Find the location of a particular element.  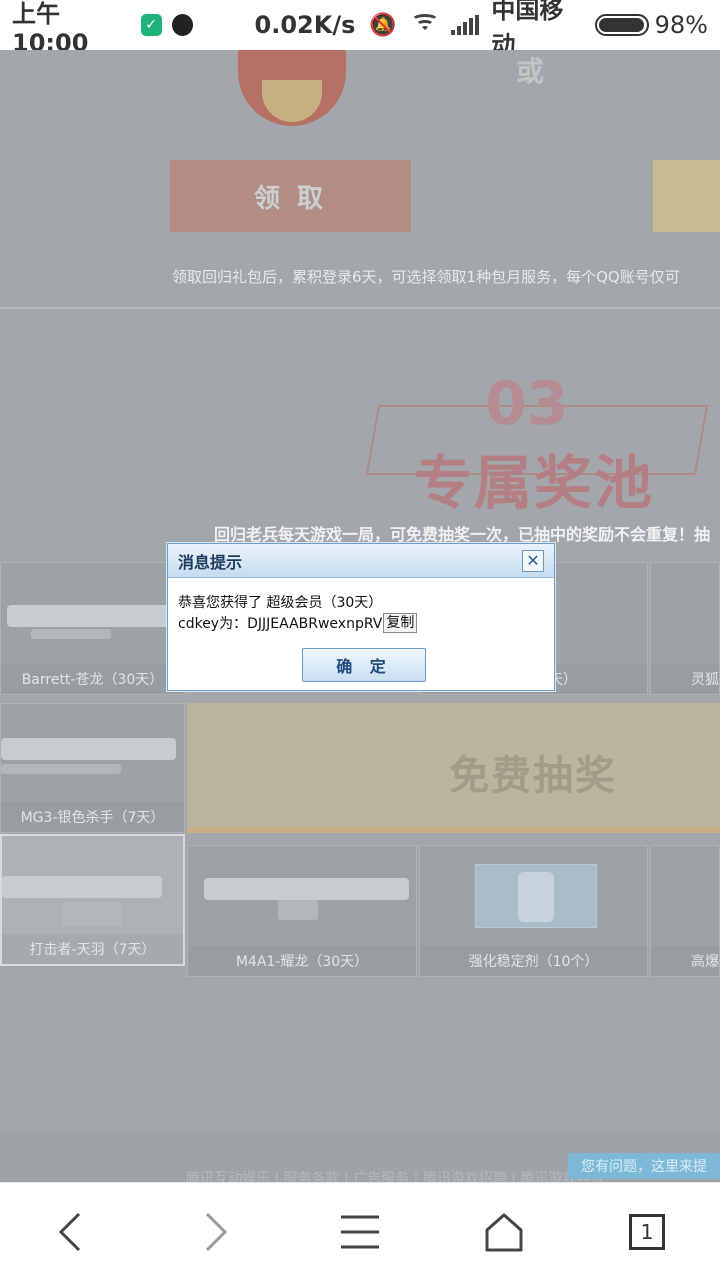

prize-name: Barrett-苍龙（30天） is located at coordinates (92, 679).